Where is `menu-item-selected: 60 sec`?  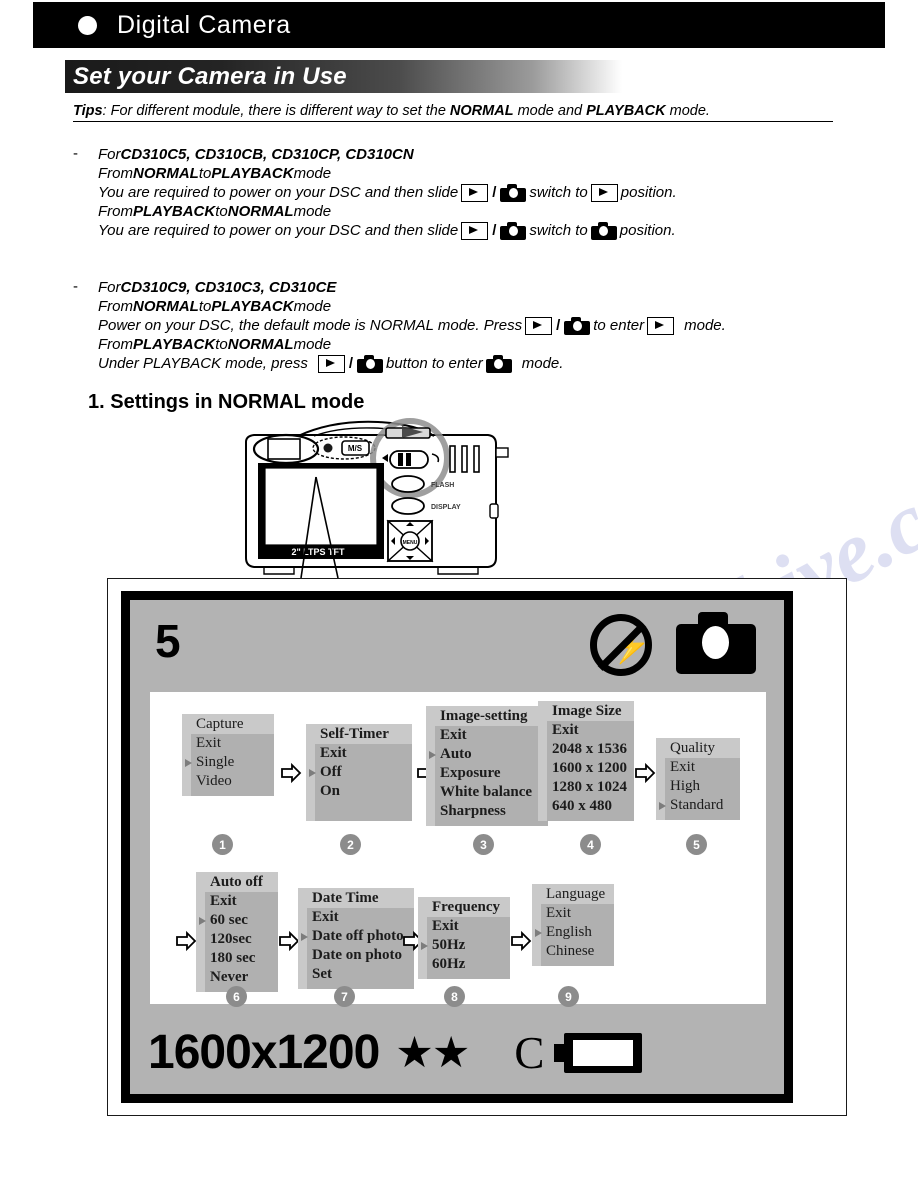 menu-item-selected: 60 sec is located at coordinates (234, 920).